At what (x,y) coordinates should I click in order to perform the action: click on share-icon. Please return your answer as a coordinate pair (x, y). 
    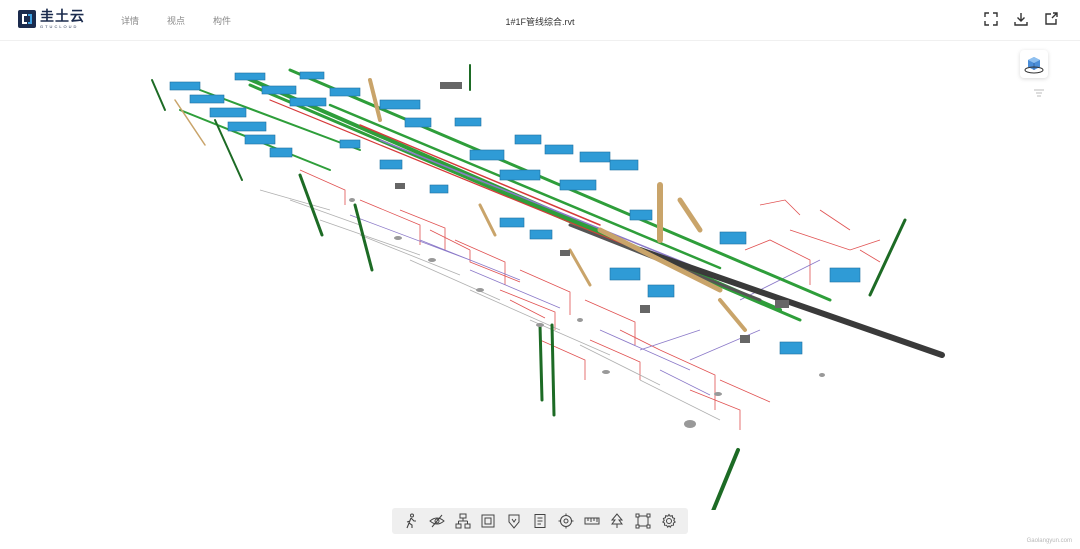
    Looking at the image, I should click on (1051, 19).